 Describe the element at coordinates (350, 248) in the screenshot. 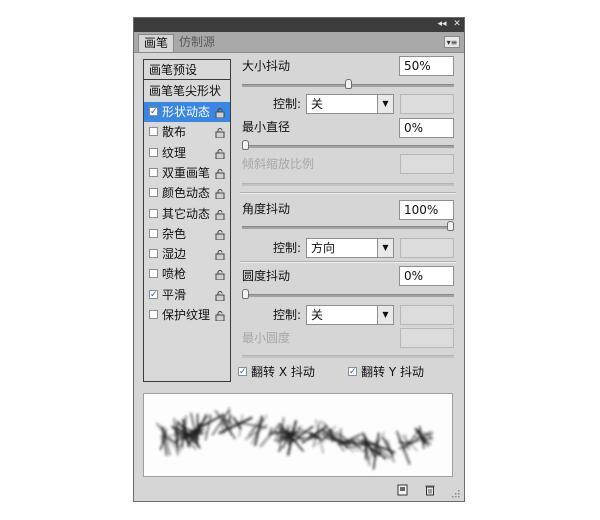

I see `angle-control-select: 方向 ▼` at that location.